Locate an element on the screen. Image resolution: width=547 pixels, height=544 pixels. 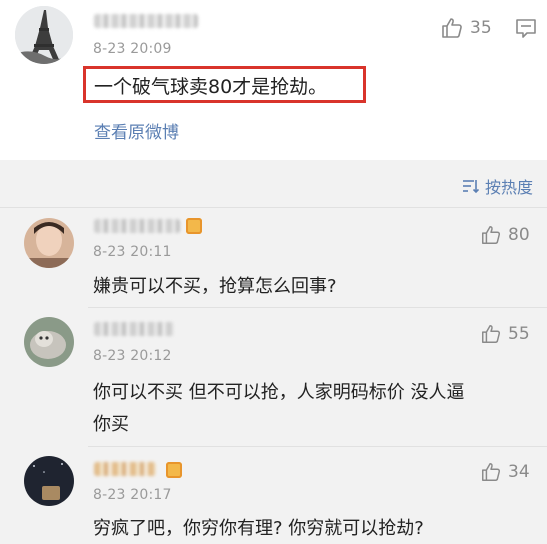
like-count: 80 is located at coordinates (519, 235).